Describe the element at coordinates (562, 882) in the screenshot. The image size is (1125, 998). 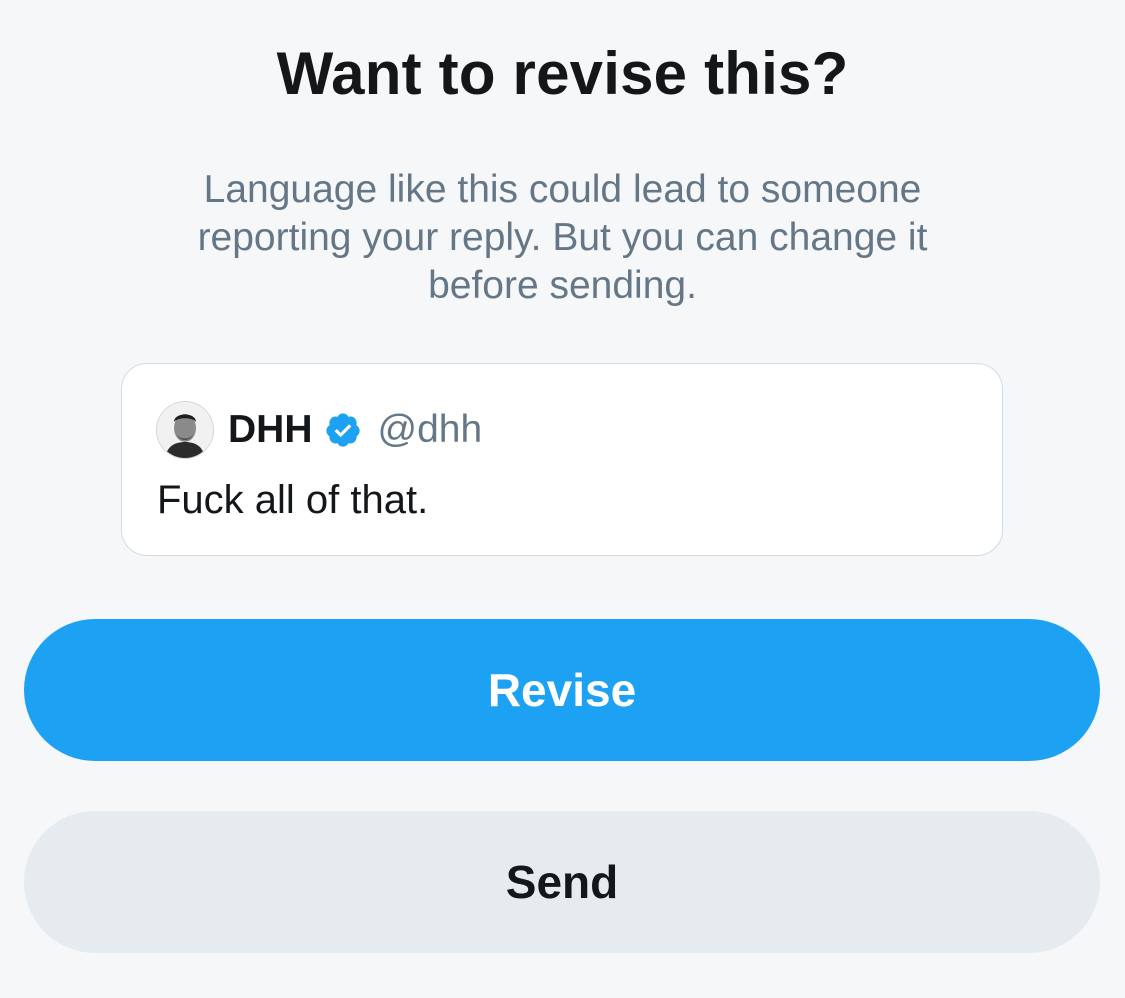
I see `send-button: Send` at that location.